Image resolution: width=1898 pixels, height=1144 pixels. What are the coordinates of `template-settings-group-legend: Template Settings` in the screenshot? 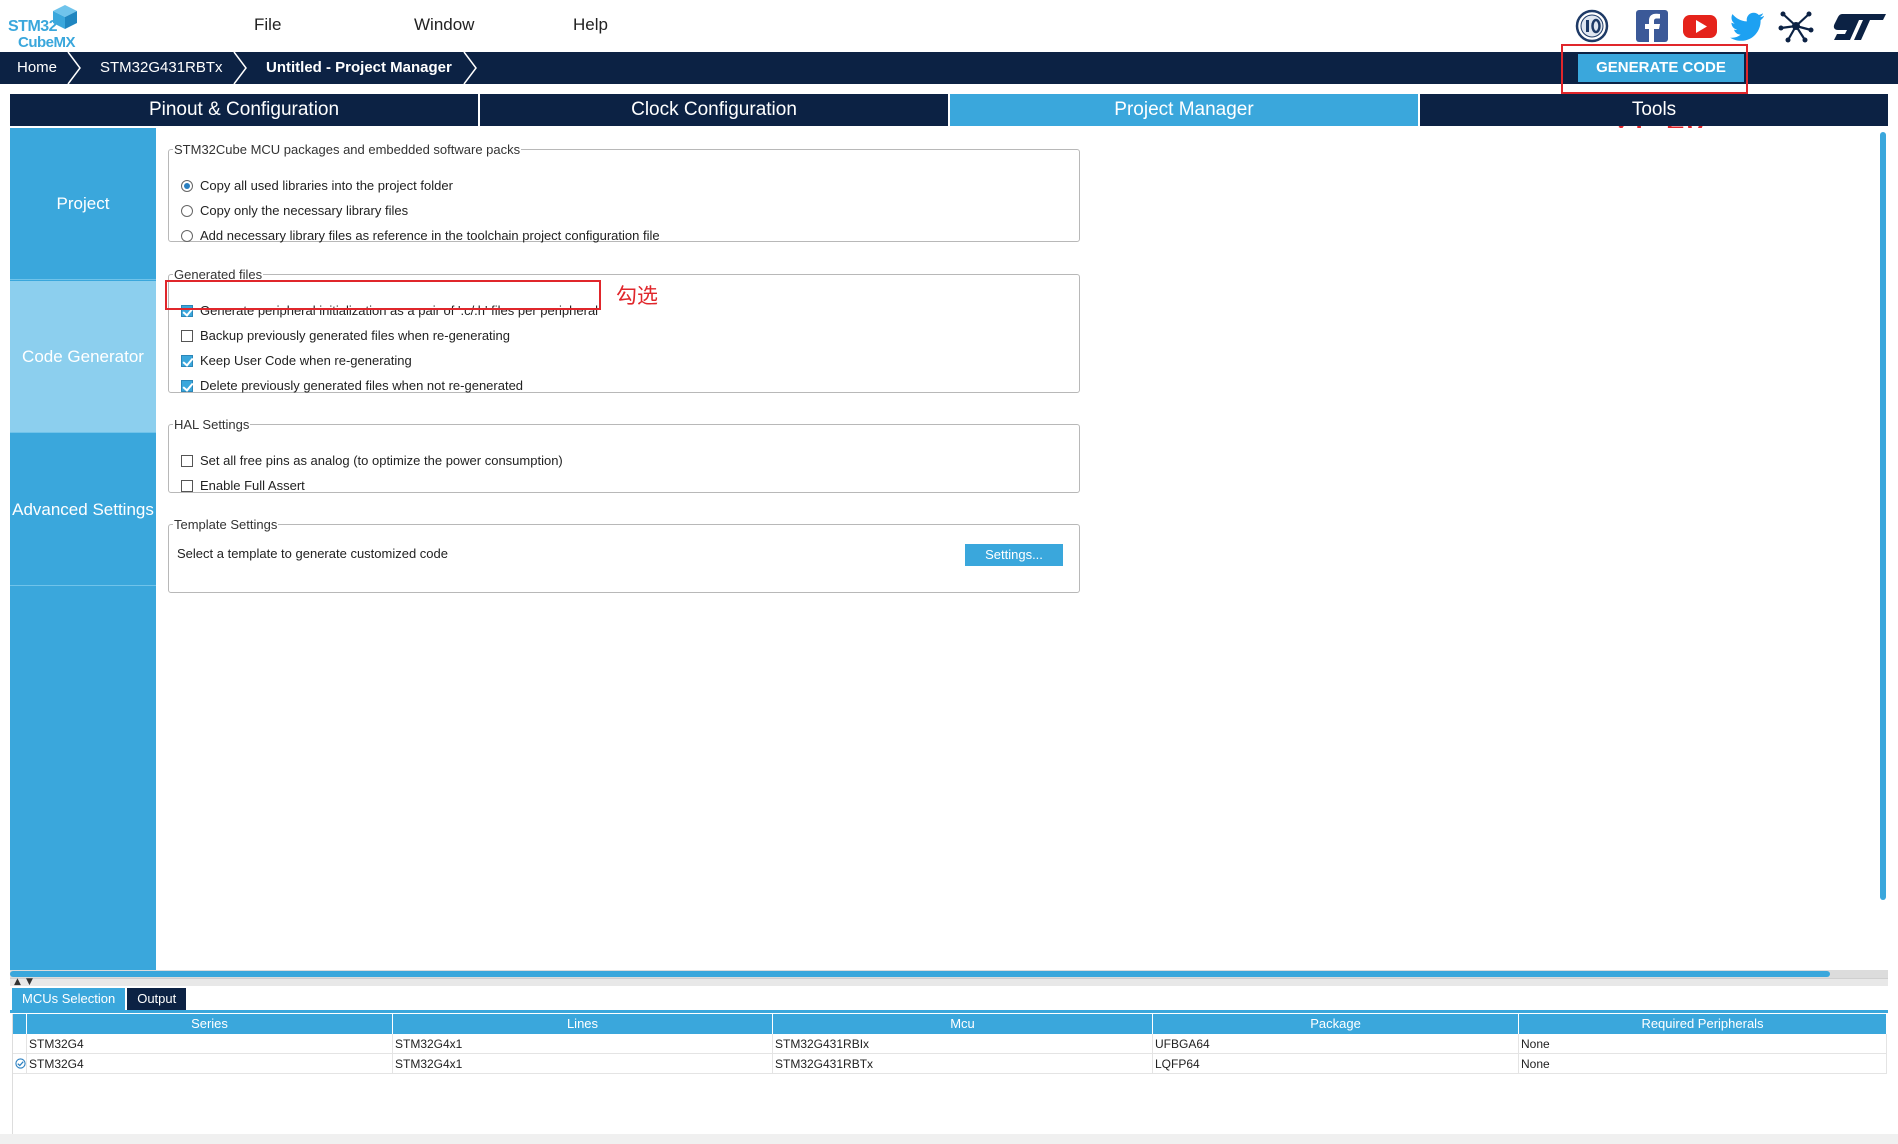 It's located at (226, 524).